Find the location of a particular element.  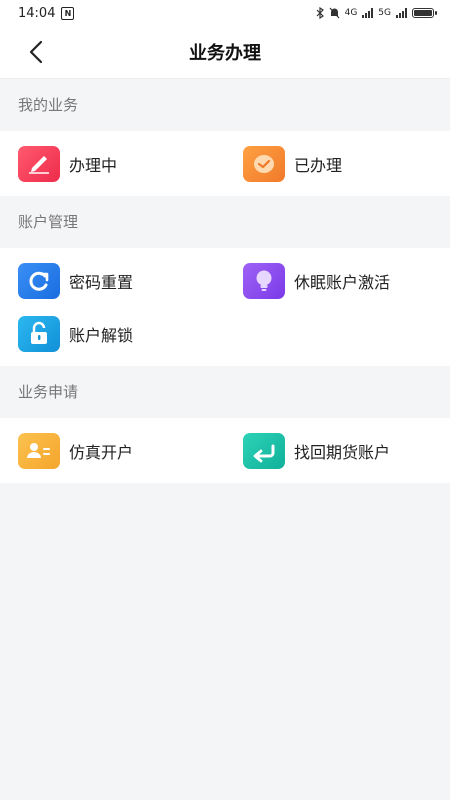

id-card-icon is located at coordinates (39, 450).